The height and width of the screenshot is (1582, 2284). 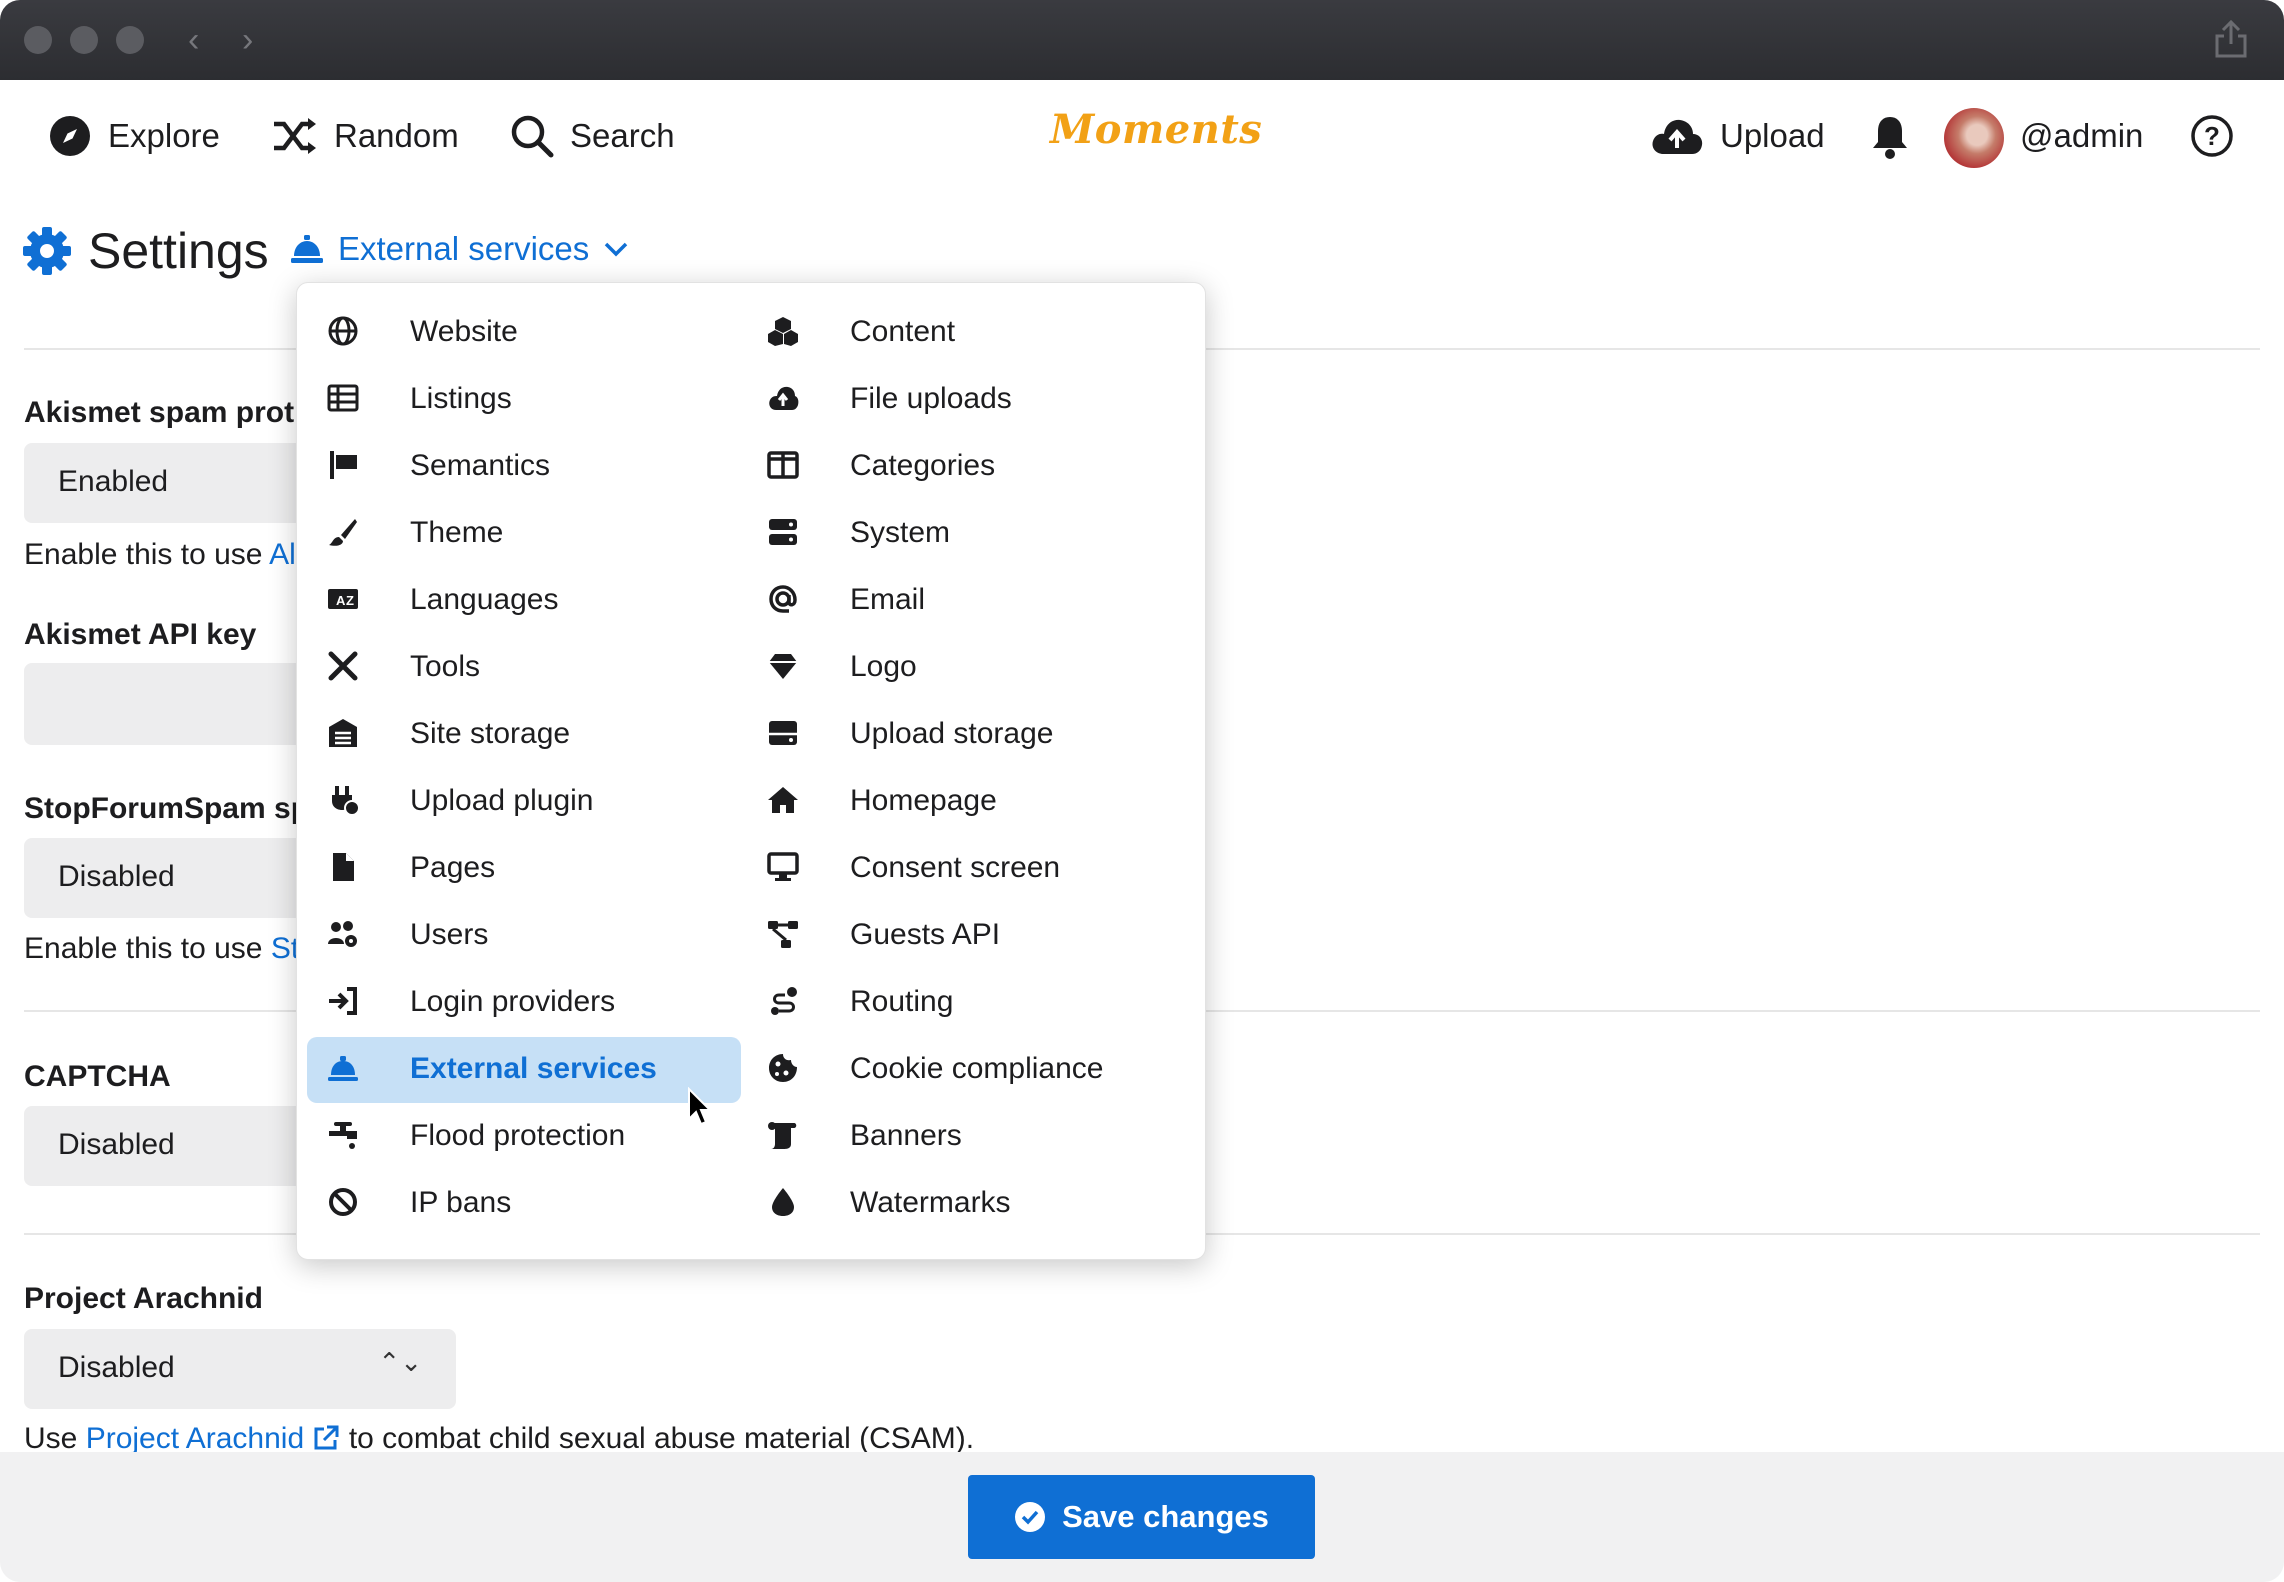 I want to click on menu-item-tools: Tools, so click(x=524, y=668).